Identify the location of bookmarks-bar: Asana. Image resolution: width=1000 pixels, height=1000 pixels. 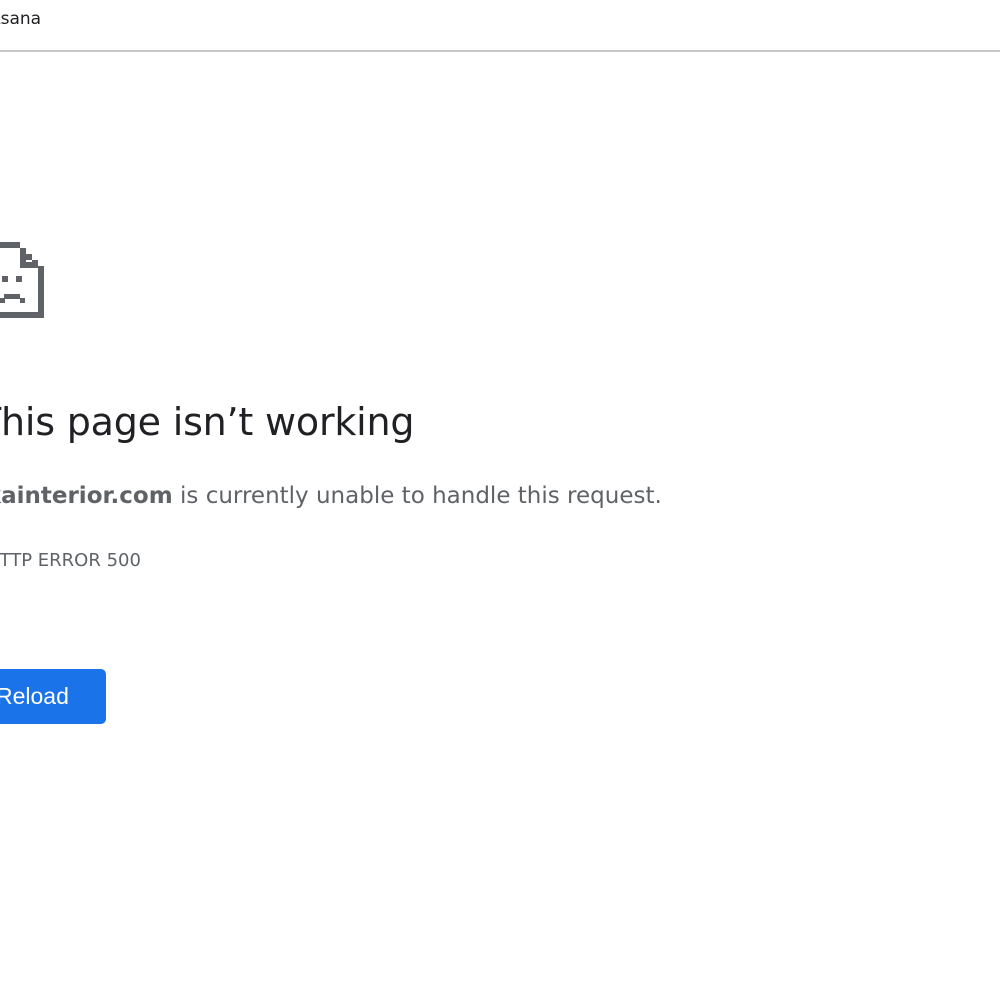
(500, 26).